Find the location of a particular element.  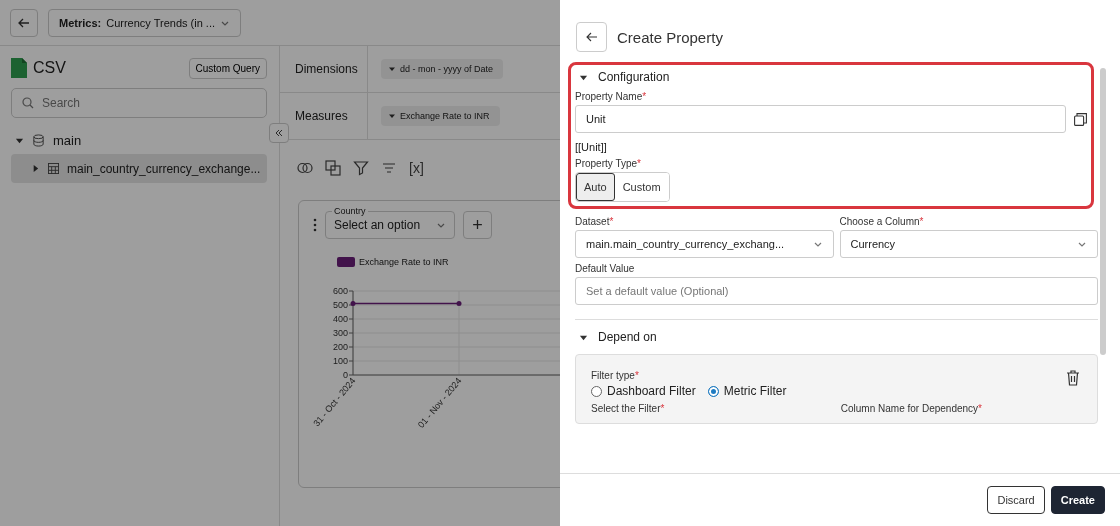

column-select: Currency is located at coordinates (968, 244).